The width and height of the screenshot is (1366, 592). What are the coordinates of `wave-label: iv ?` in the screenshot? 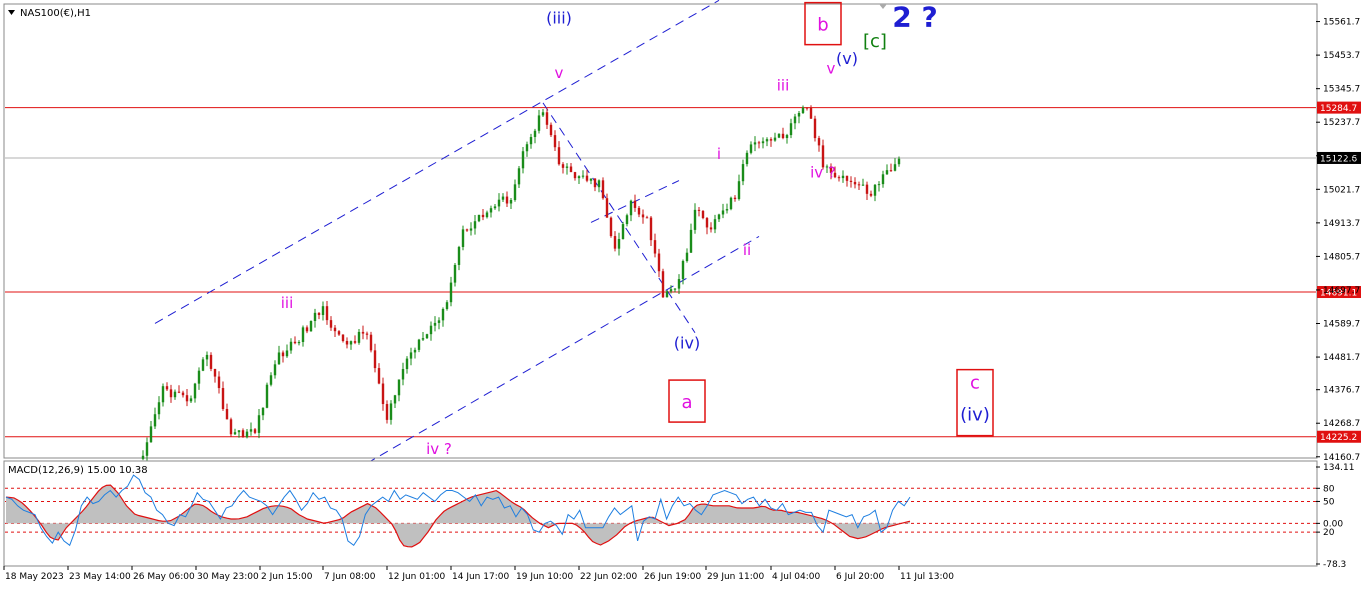 It's located at (439, 449).